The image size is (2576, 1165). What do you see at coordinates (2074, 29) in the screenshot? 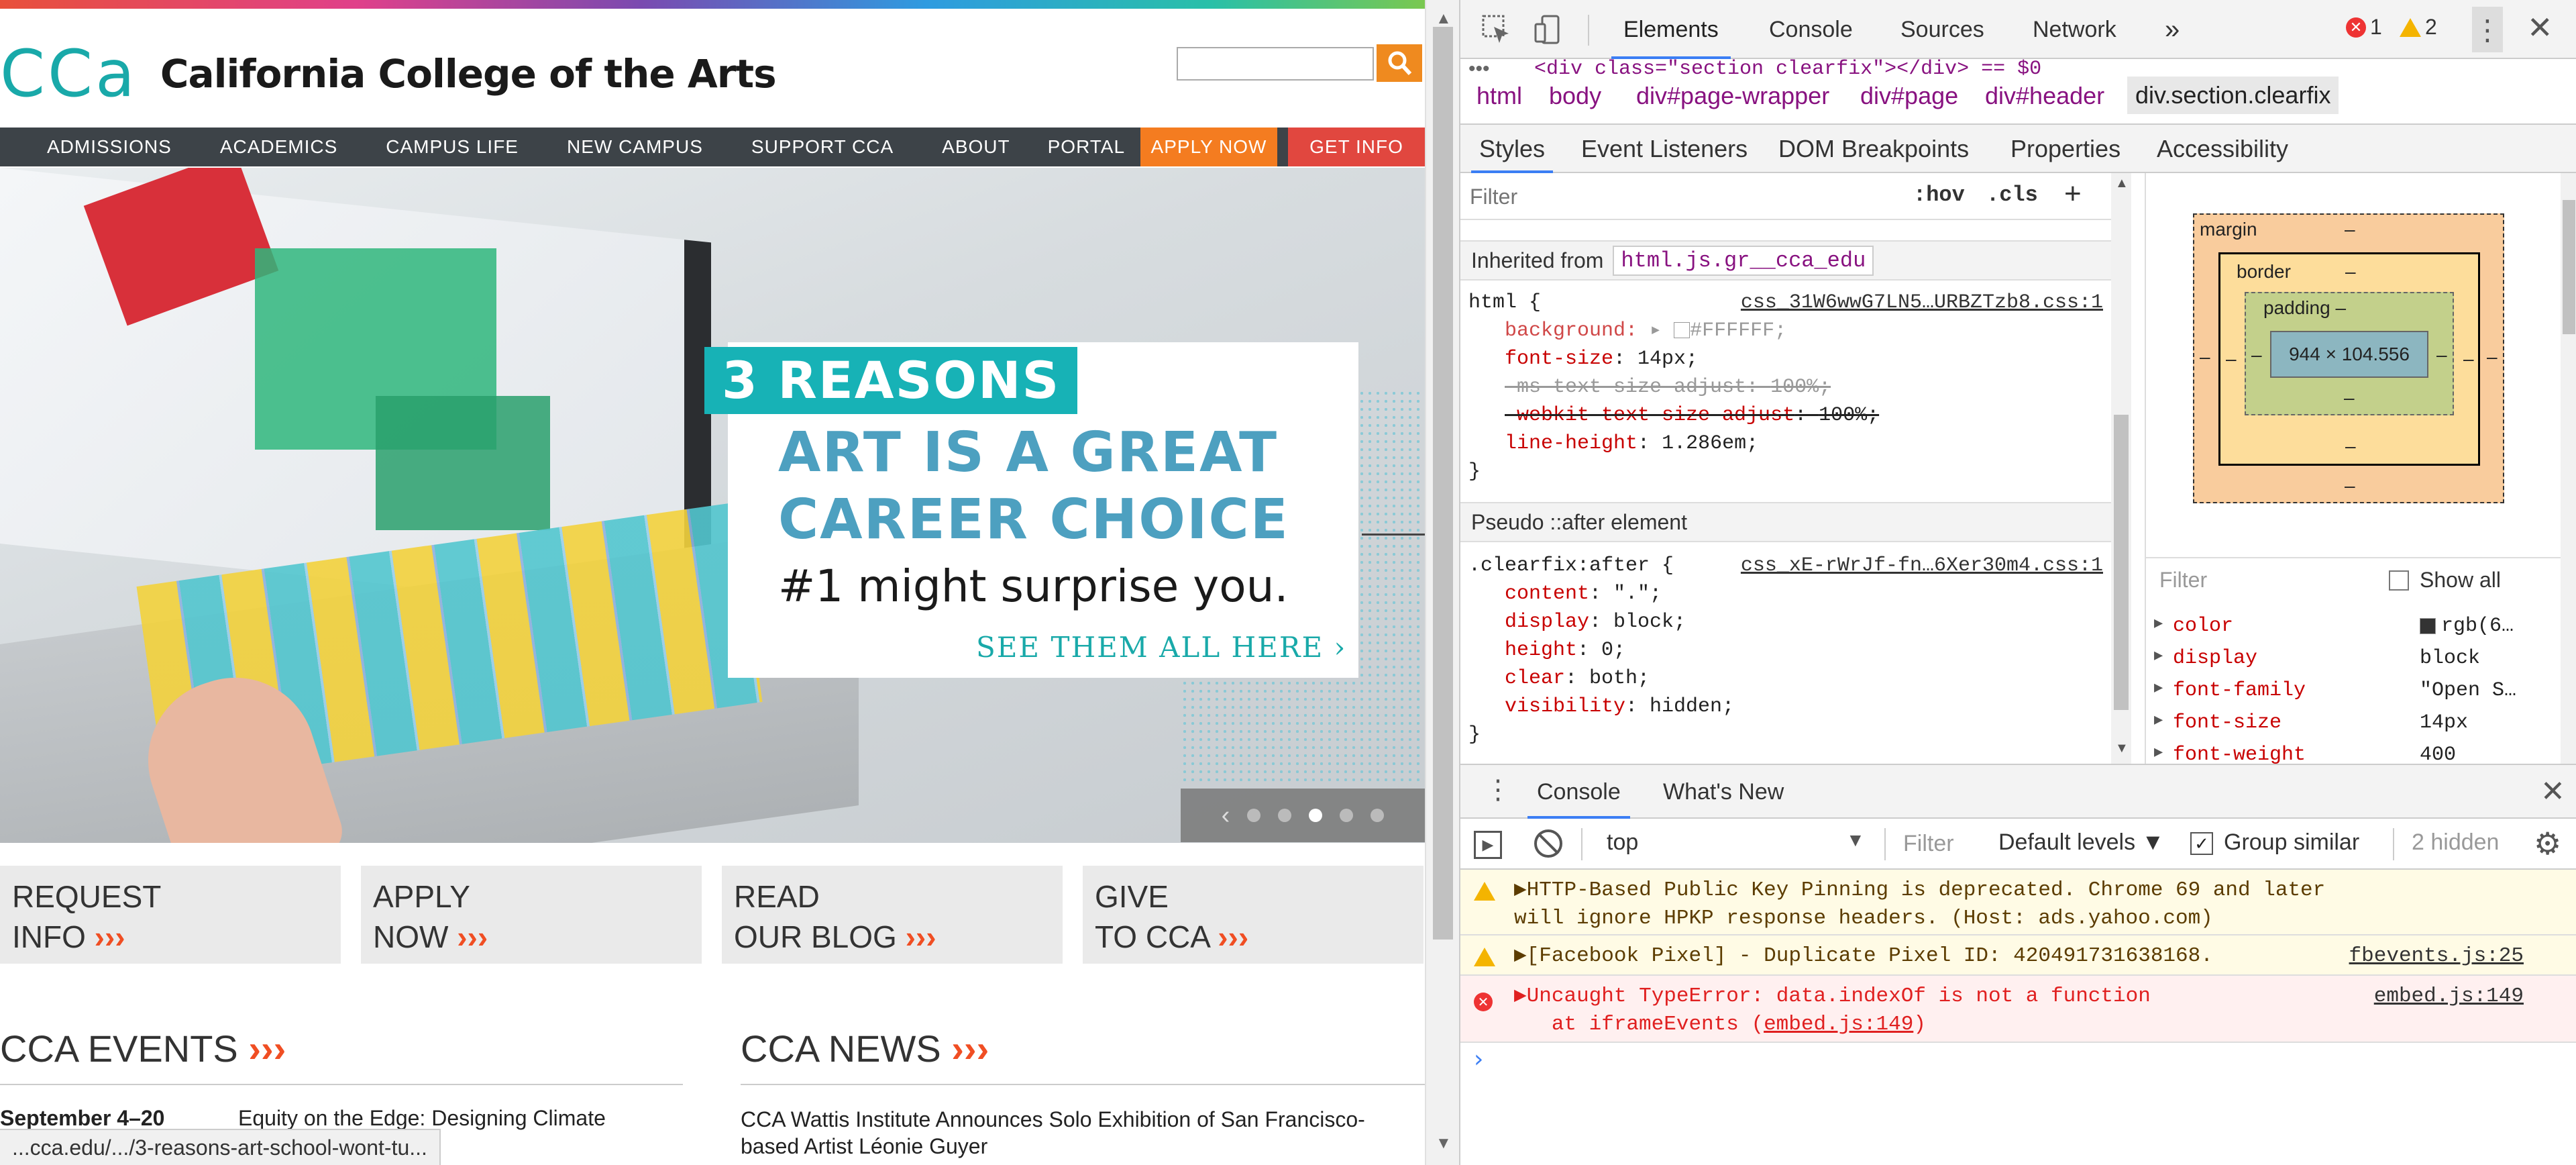
I see `tab-network: Network` at bounding box center [2074, 29].